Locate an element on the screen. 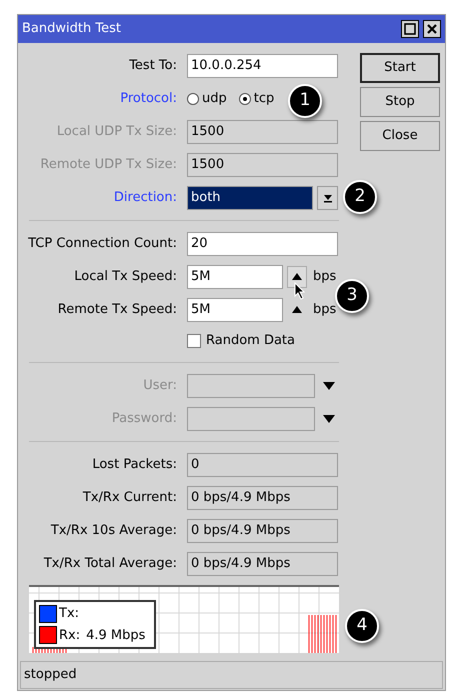  field-label: Remote Tx Speed: is located at coordinates (116, 309).